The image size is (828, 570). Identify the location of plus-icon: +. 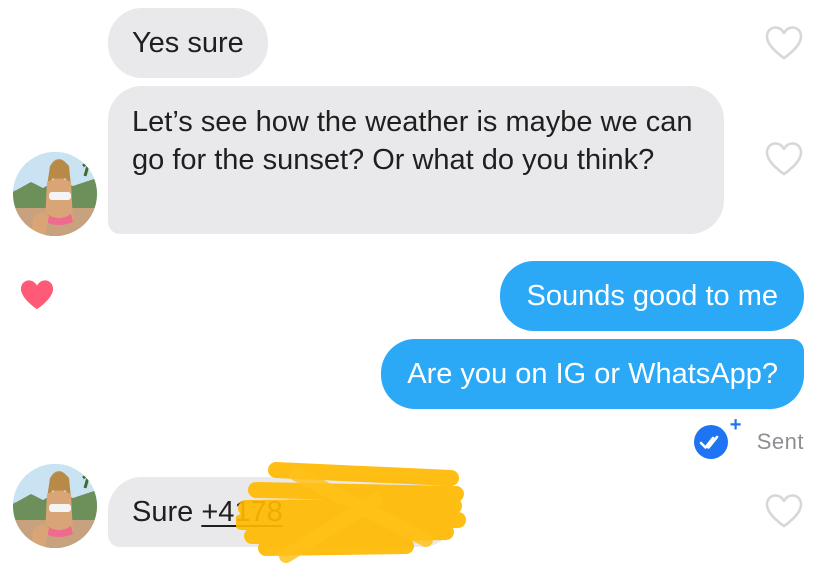
(735, 425).